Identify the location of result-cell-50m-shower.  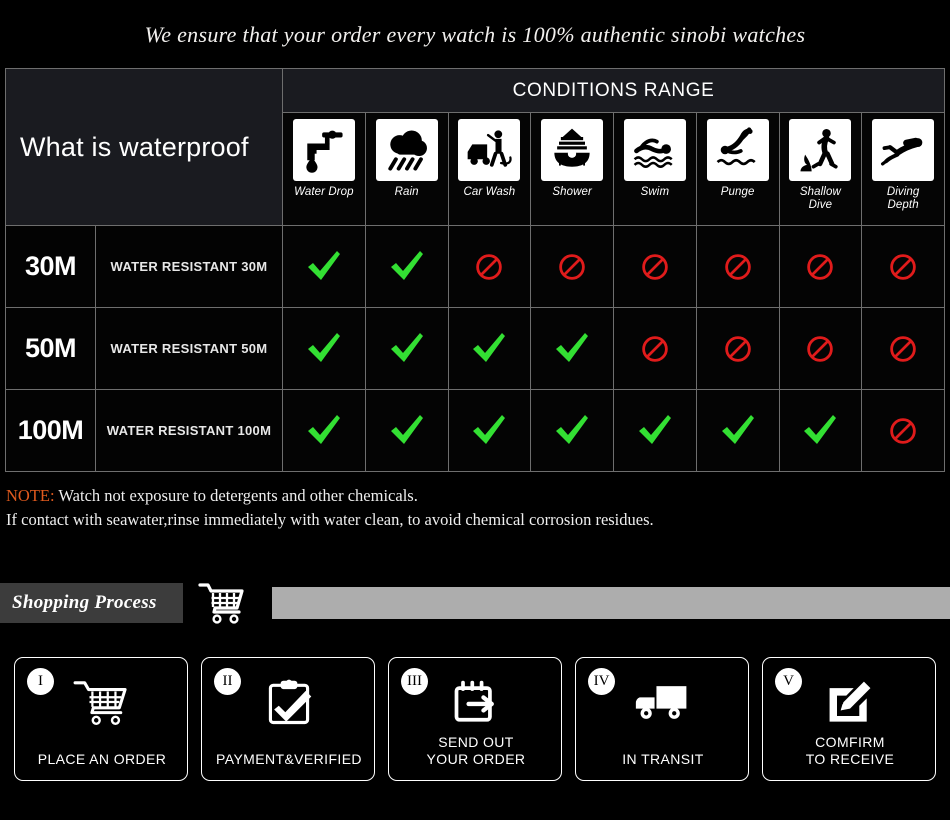
(572, 348).